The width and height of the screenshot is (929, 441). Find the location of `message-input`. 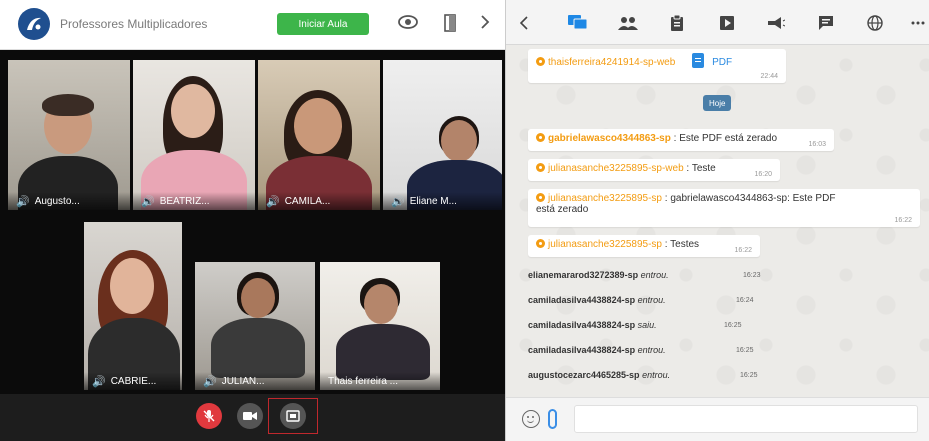

message-input is located at coordinates (746, 419).